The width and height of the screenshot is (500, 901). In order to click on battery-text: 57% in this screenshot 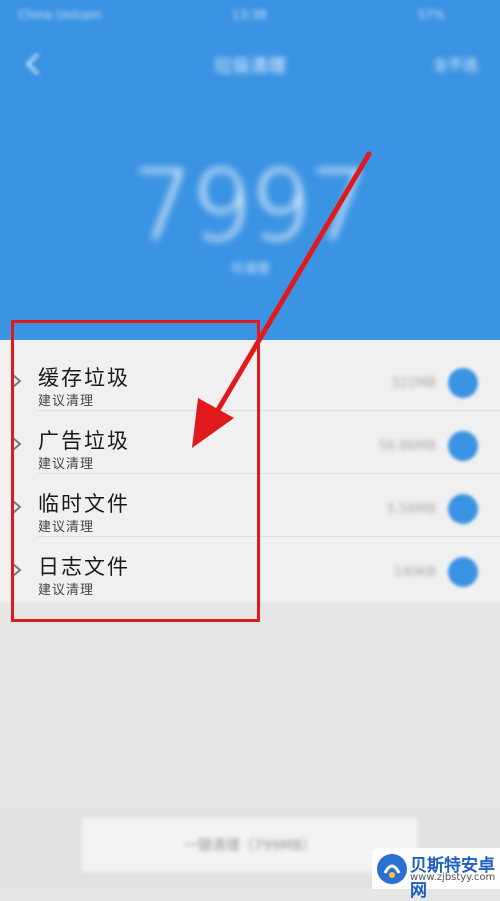, I will do `click(431, 15)`.